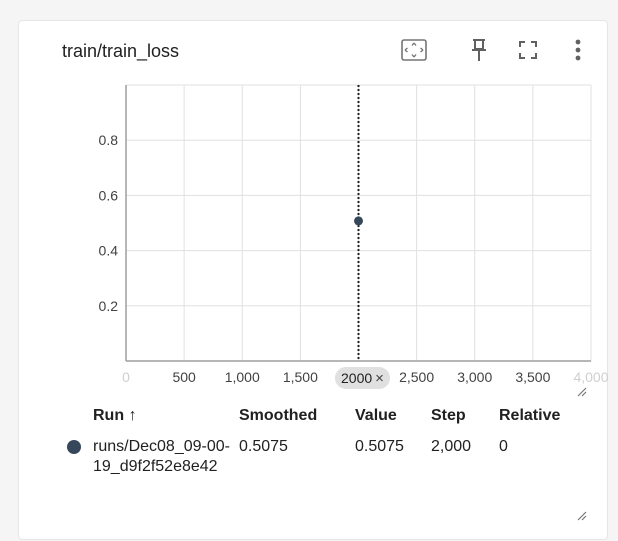 This screenshot has width=618, height=541. Describe the element at coordinates (539, 416) in the screenshot. I see `relative-column-header: Relative` at that location.